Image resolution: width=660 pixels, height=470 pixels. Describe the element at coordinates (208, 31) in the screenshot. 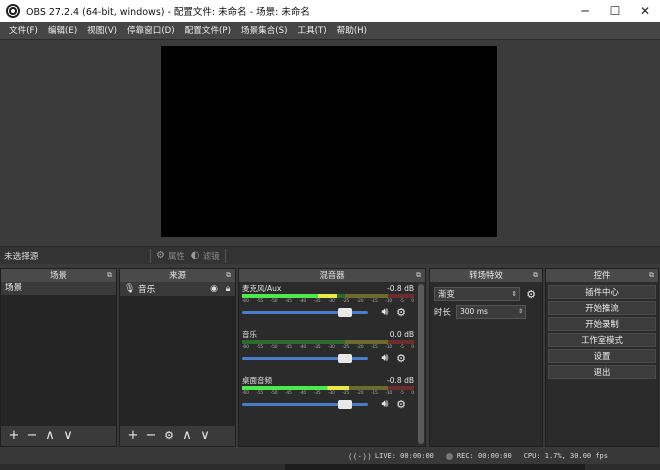

I see `menu-profile: 配置文件(P)` at that location.